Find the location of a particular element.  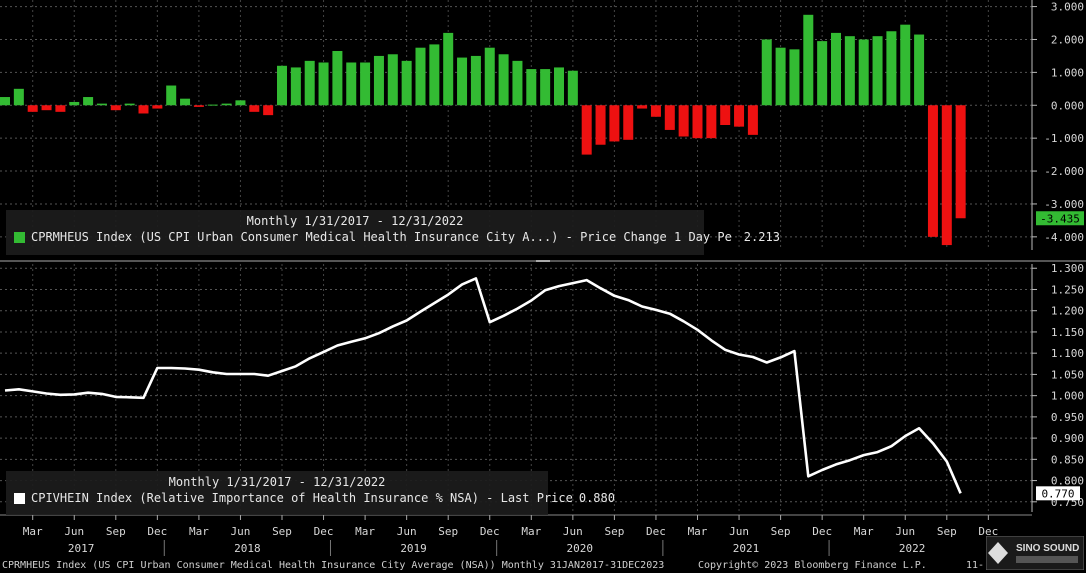

bottom-y-tick-label: 1.150 is located at coordinates (1067, 332).